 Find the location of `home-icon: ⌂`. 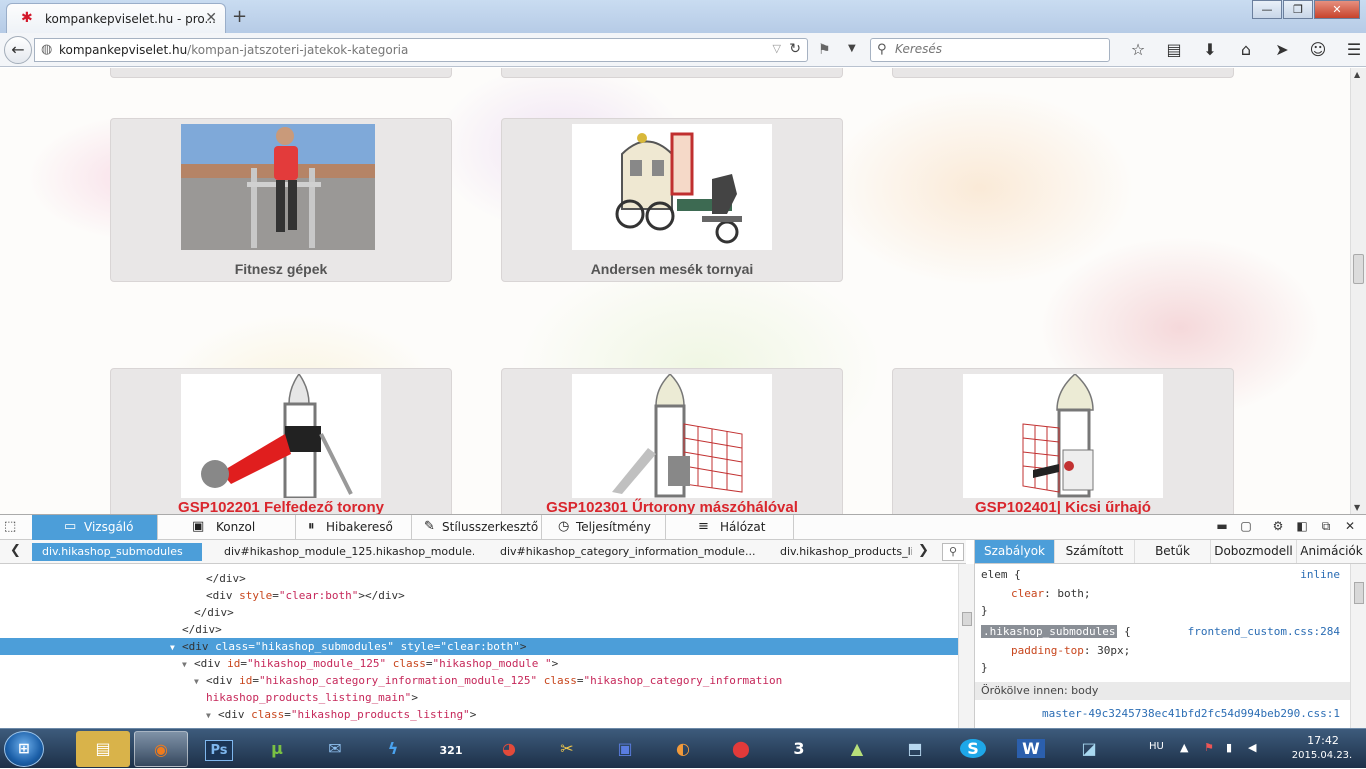

home-icon: ⌂ is located at coordinates (1246, 49).